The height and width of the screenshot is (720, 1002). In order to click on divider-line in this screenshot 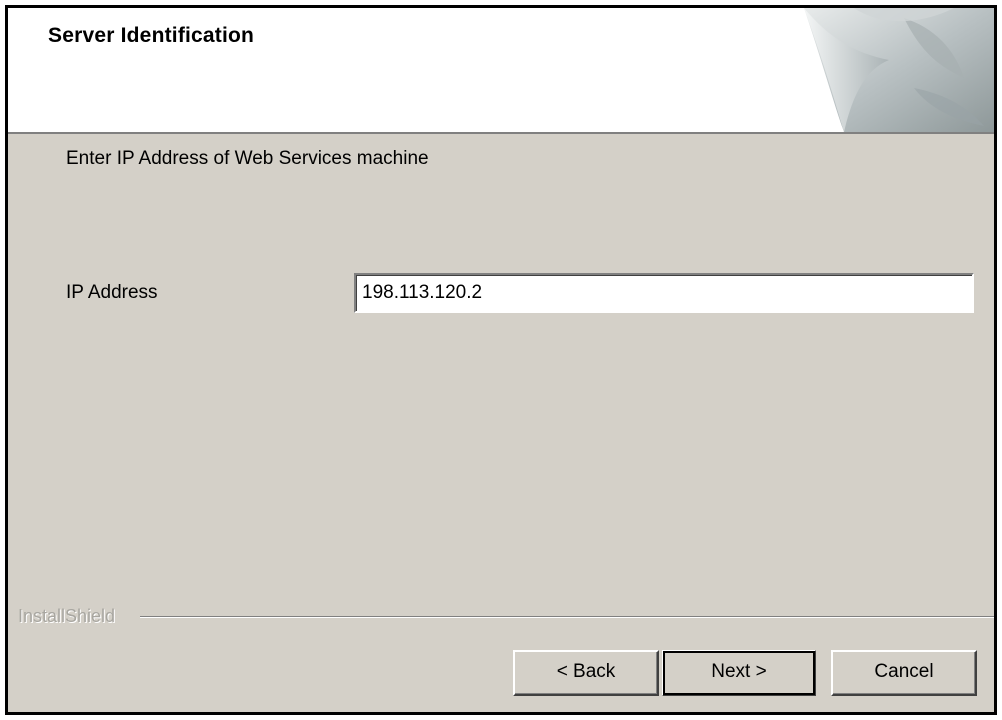, I will do `click(567, 617)`.